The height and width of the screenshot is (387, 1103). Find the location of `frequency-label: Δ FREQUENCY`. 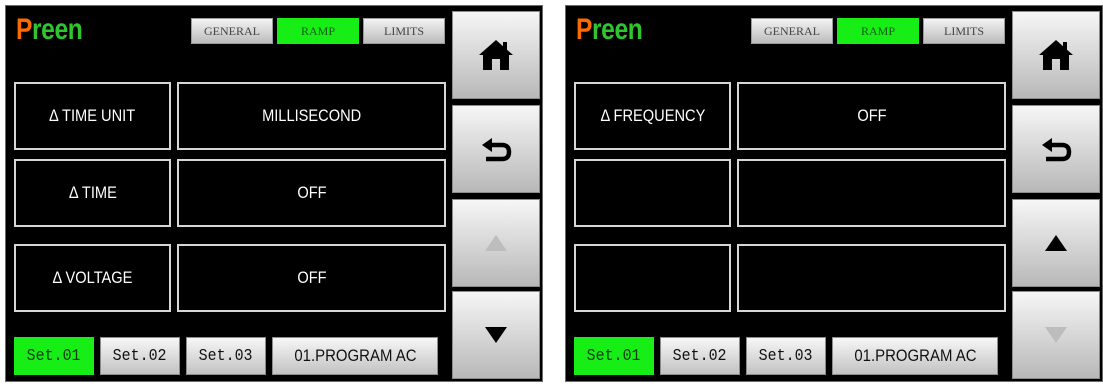

frequency-label: Δ FREQUENCY is located at coordinates (652, 116).